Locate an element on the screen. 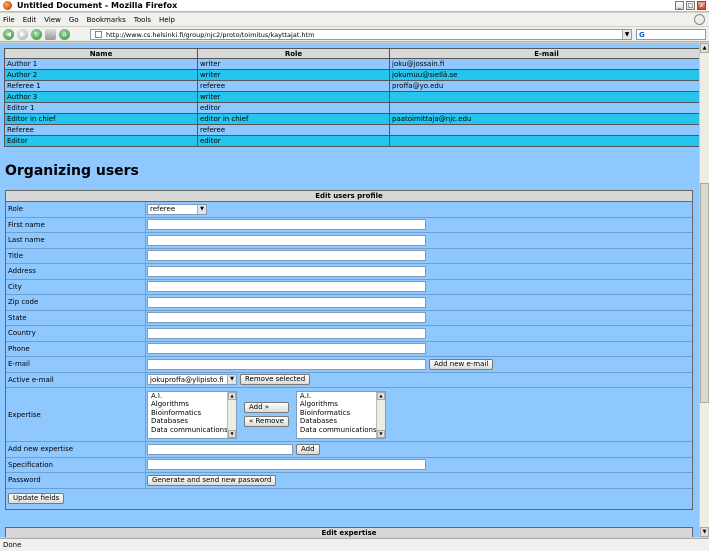  form-row-first-name: First name is located at coordinates (349, 225).